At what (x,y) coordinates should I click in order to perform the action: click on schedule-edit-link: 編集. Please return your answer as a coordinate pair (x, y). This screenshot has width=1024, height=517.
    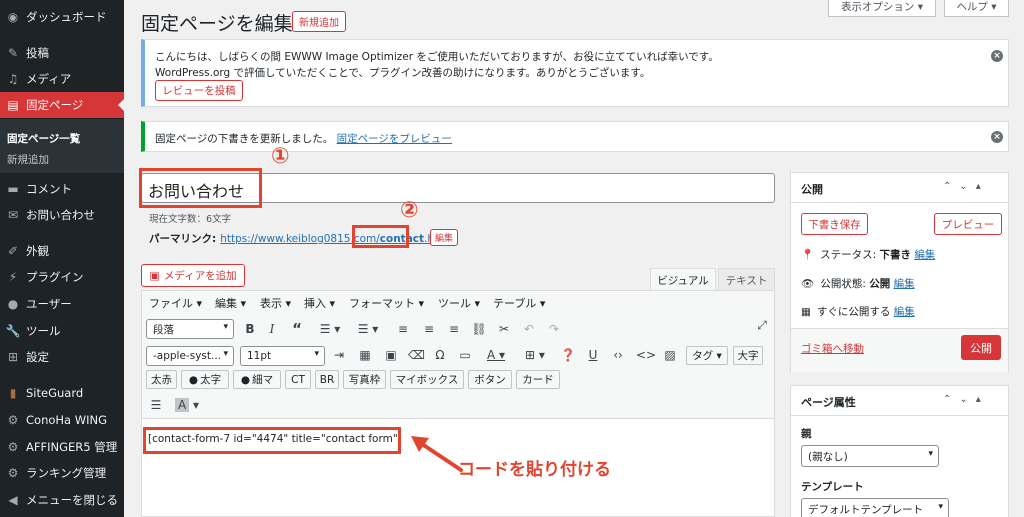
    Looking at the image, I should click on (904, 312).